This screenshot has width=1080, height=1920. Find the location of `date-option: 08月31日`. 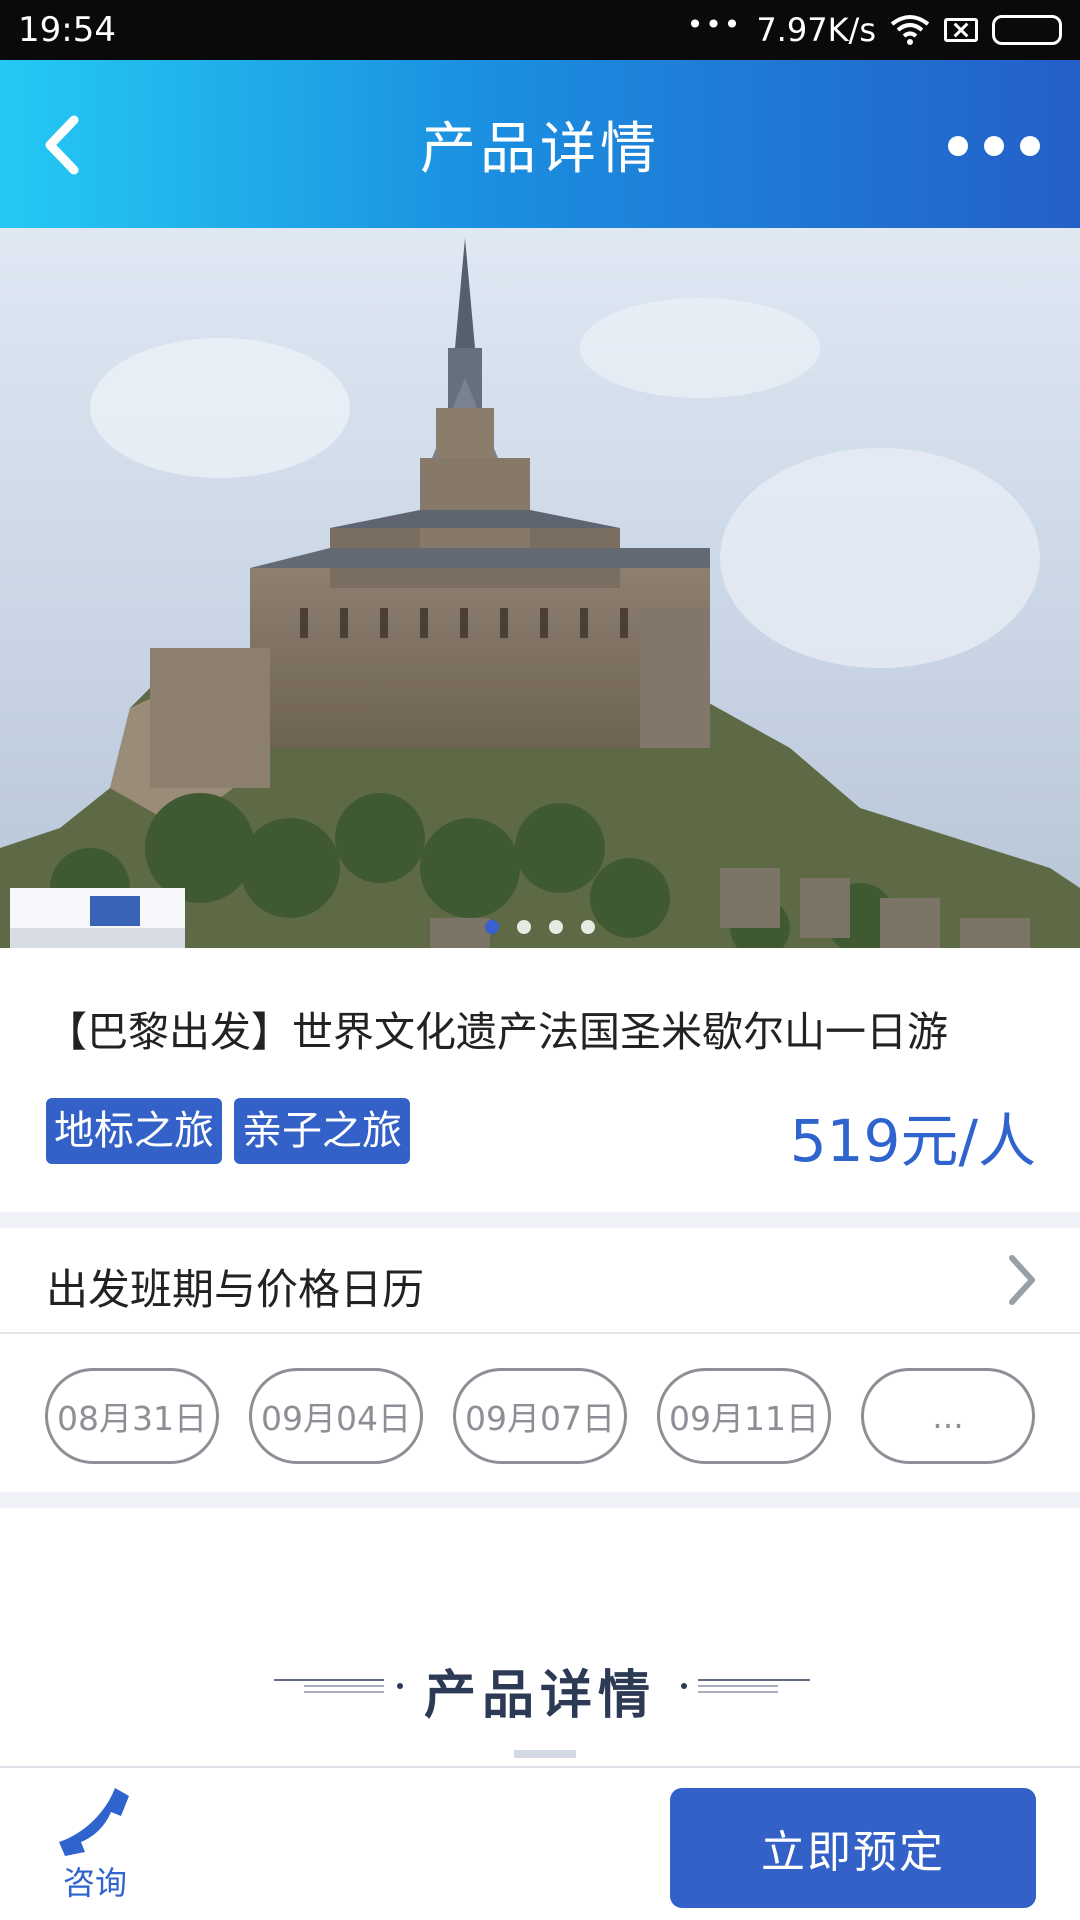

date-option: 08月31日 is located at coordinates (132, 1416).